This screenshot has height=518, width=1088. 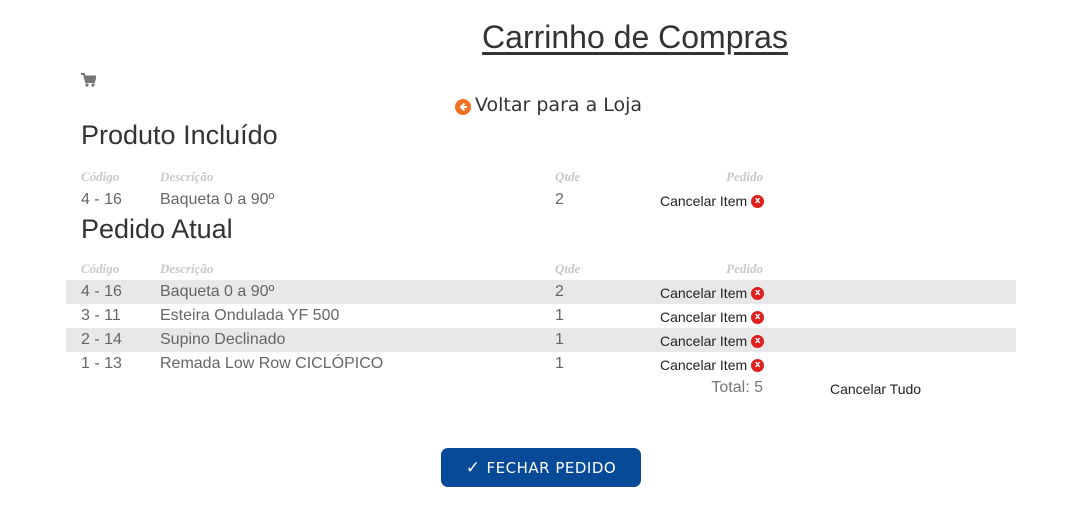 I want to click on cancel-all-button: Cancelar Tudo, so click(x=875, y=389).